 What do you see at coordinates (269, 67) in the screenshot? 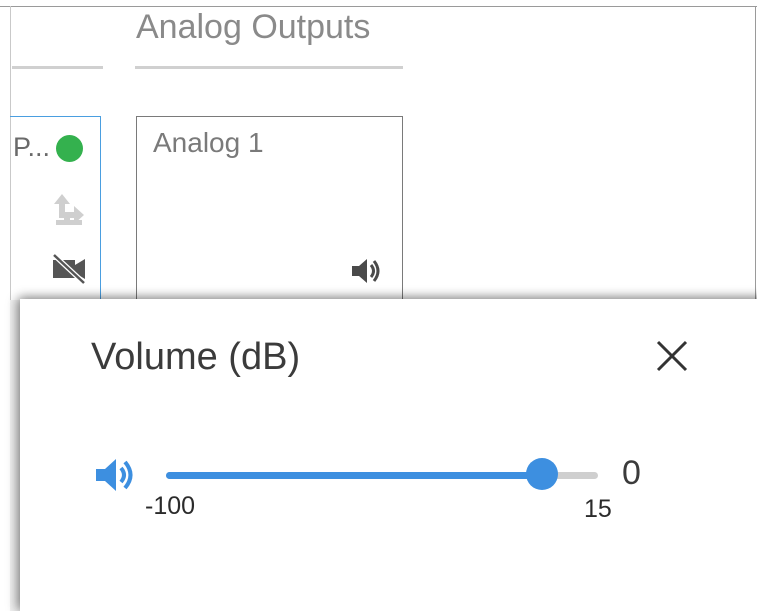
I see `analog-section-underline` at bounding box center [269, 67].